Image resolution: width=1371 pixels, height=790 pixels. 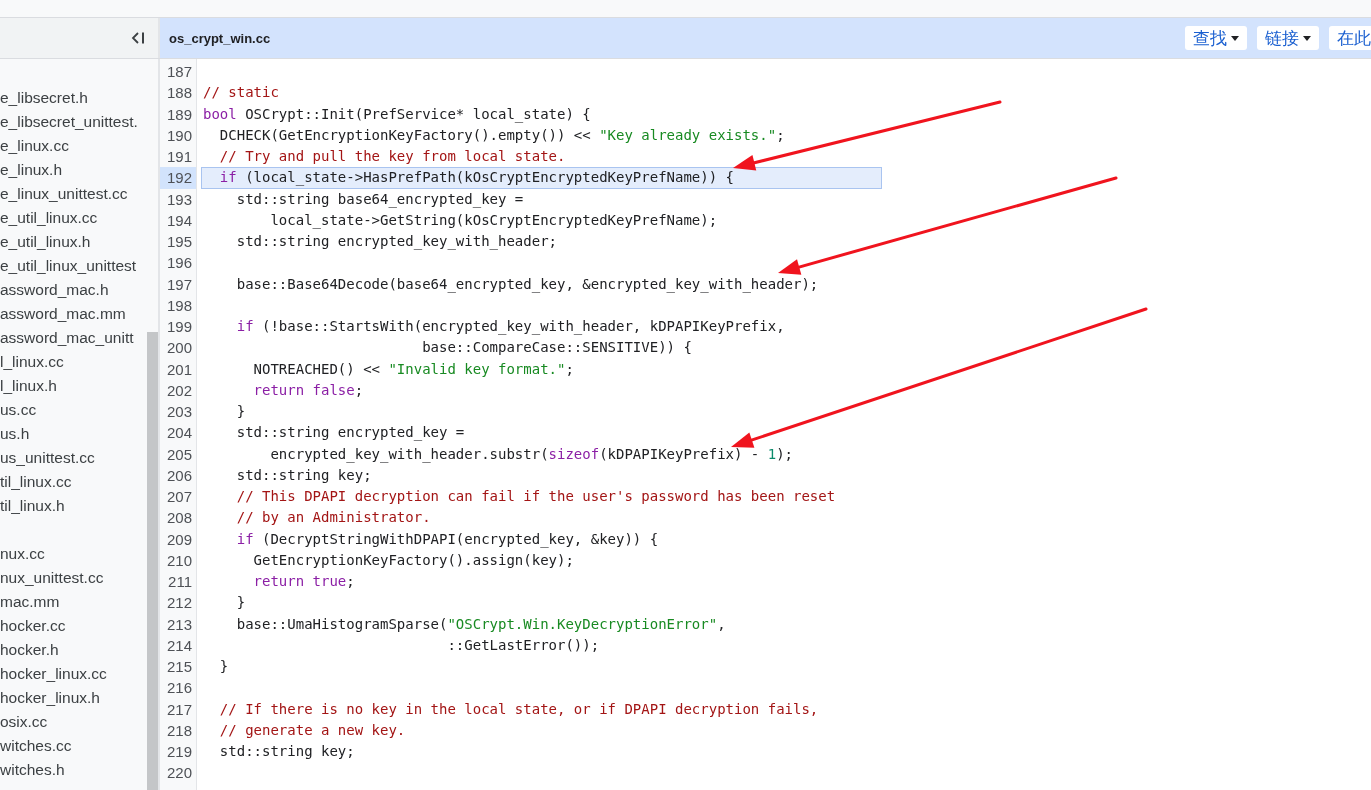 I want to click on line-number: 217, so click(x=179, y=709).